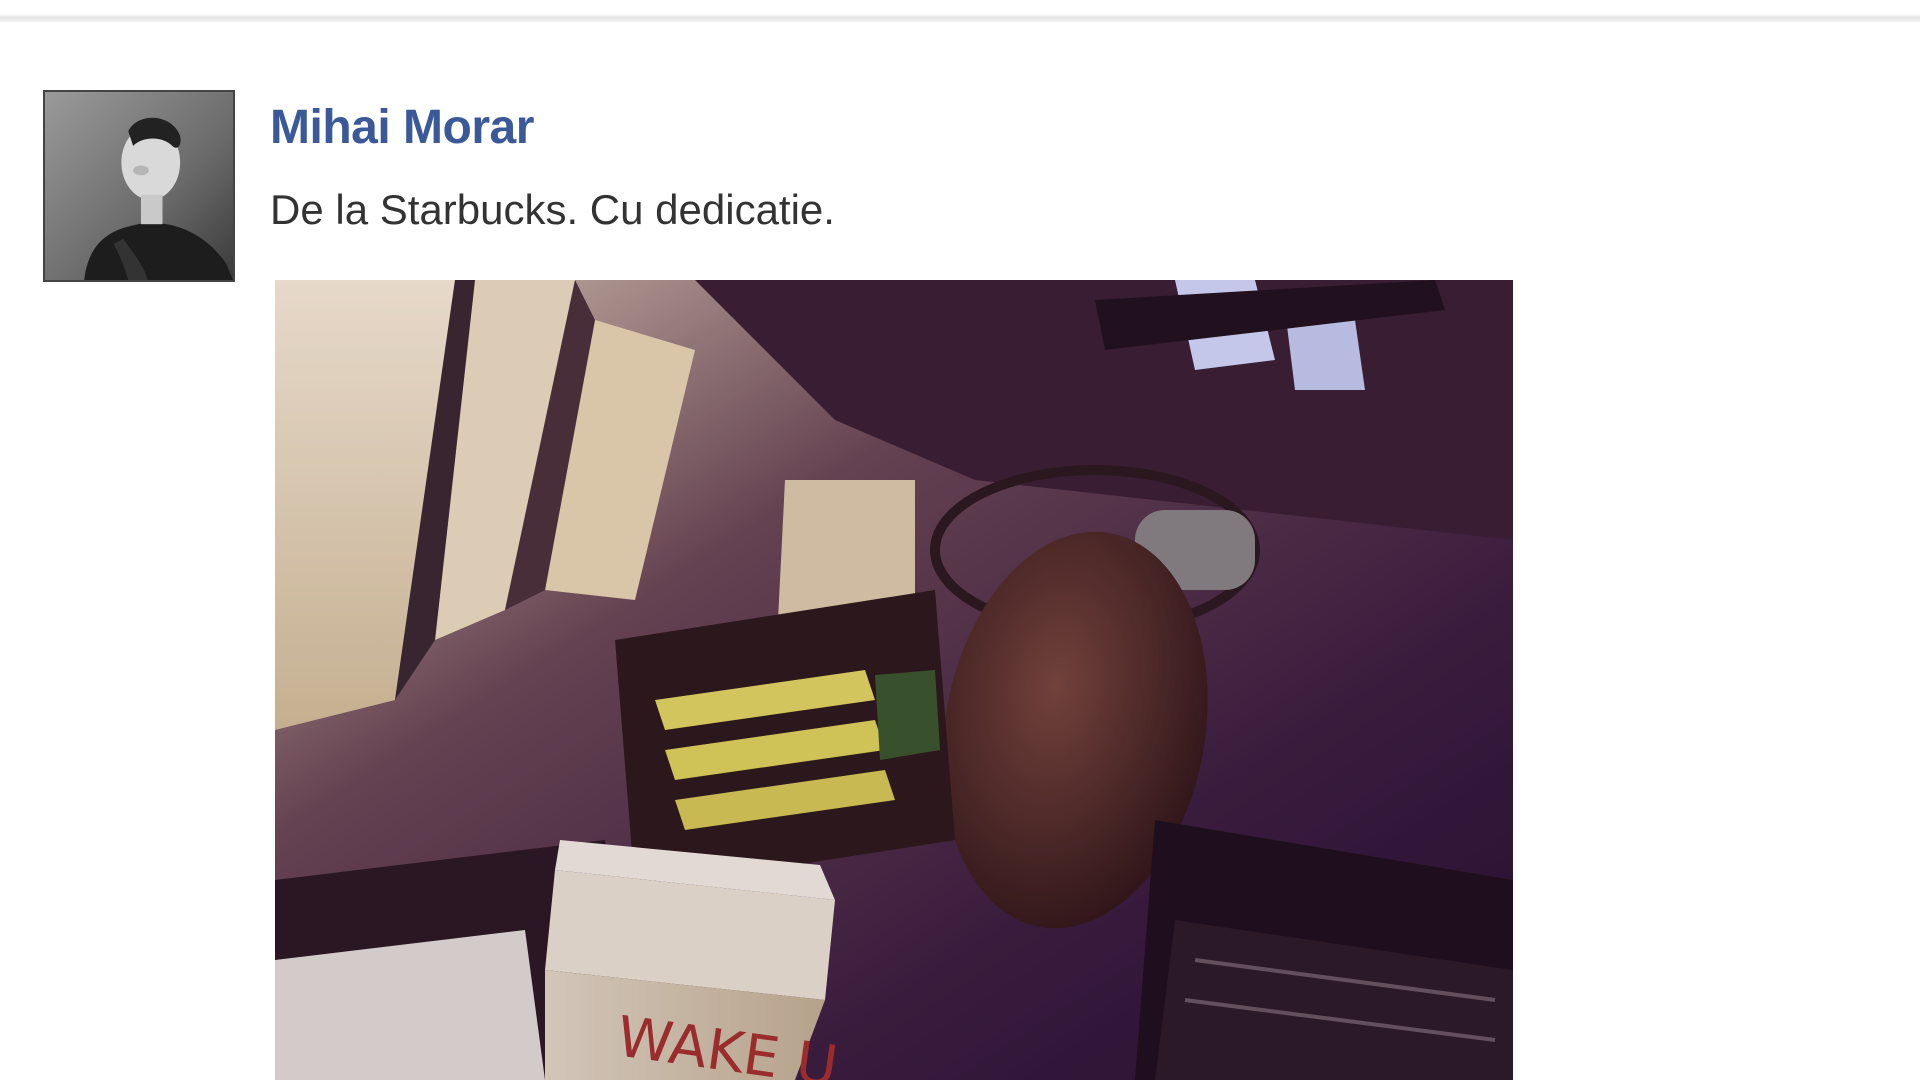 The height and width of the screenshot is (1080, 1920). I want to click on profile-photo-icon, so click(139, 186).